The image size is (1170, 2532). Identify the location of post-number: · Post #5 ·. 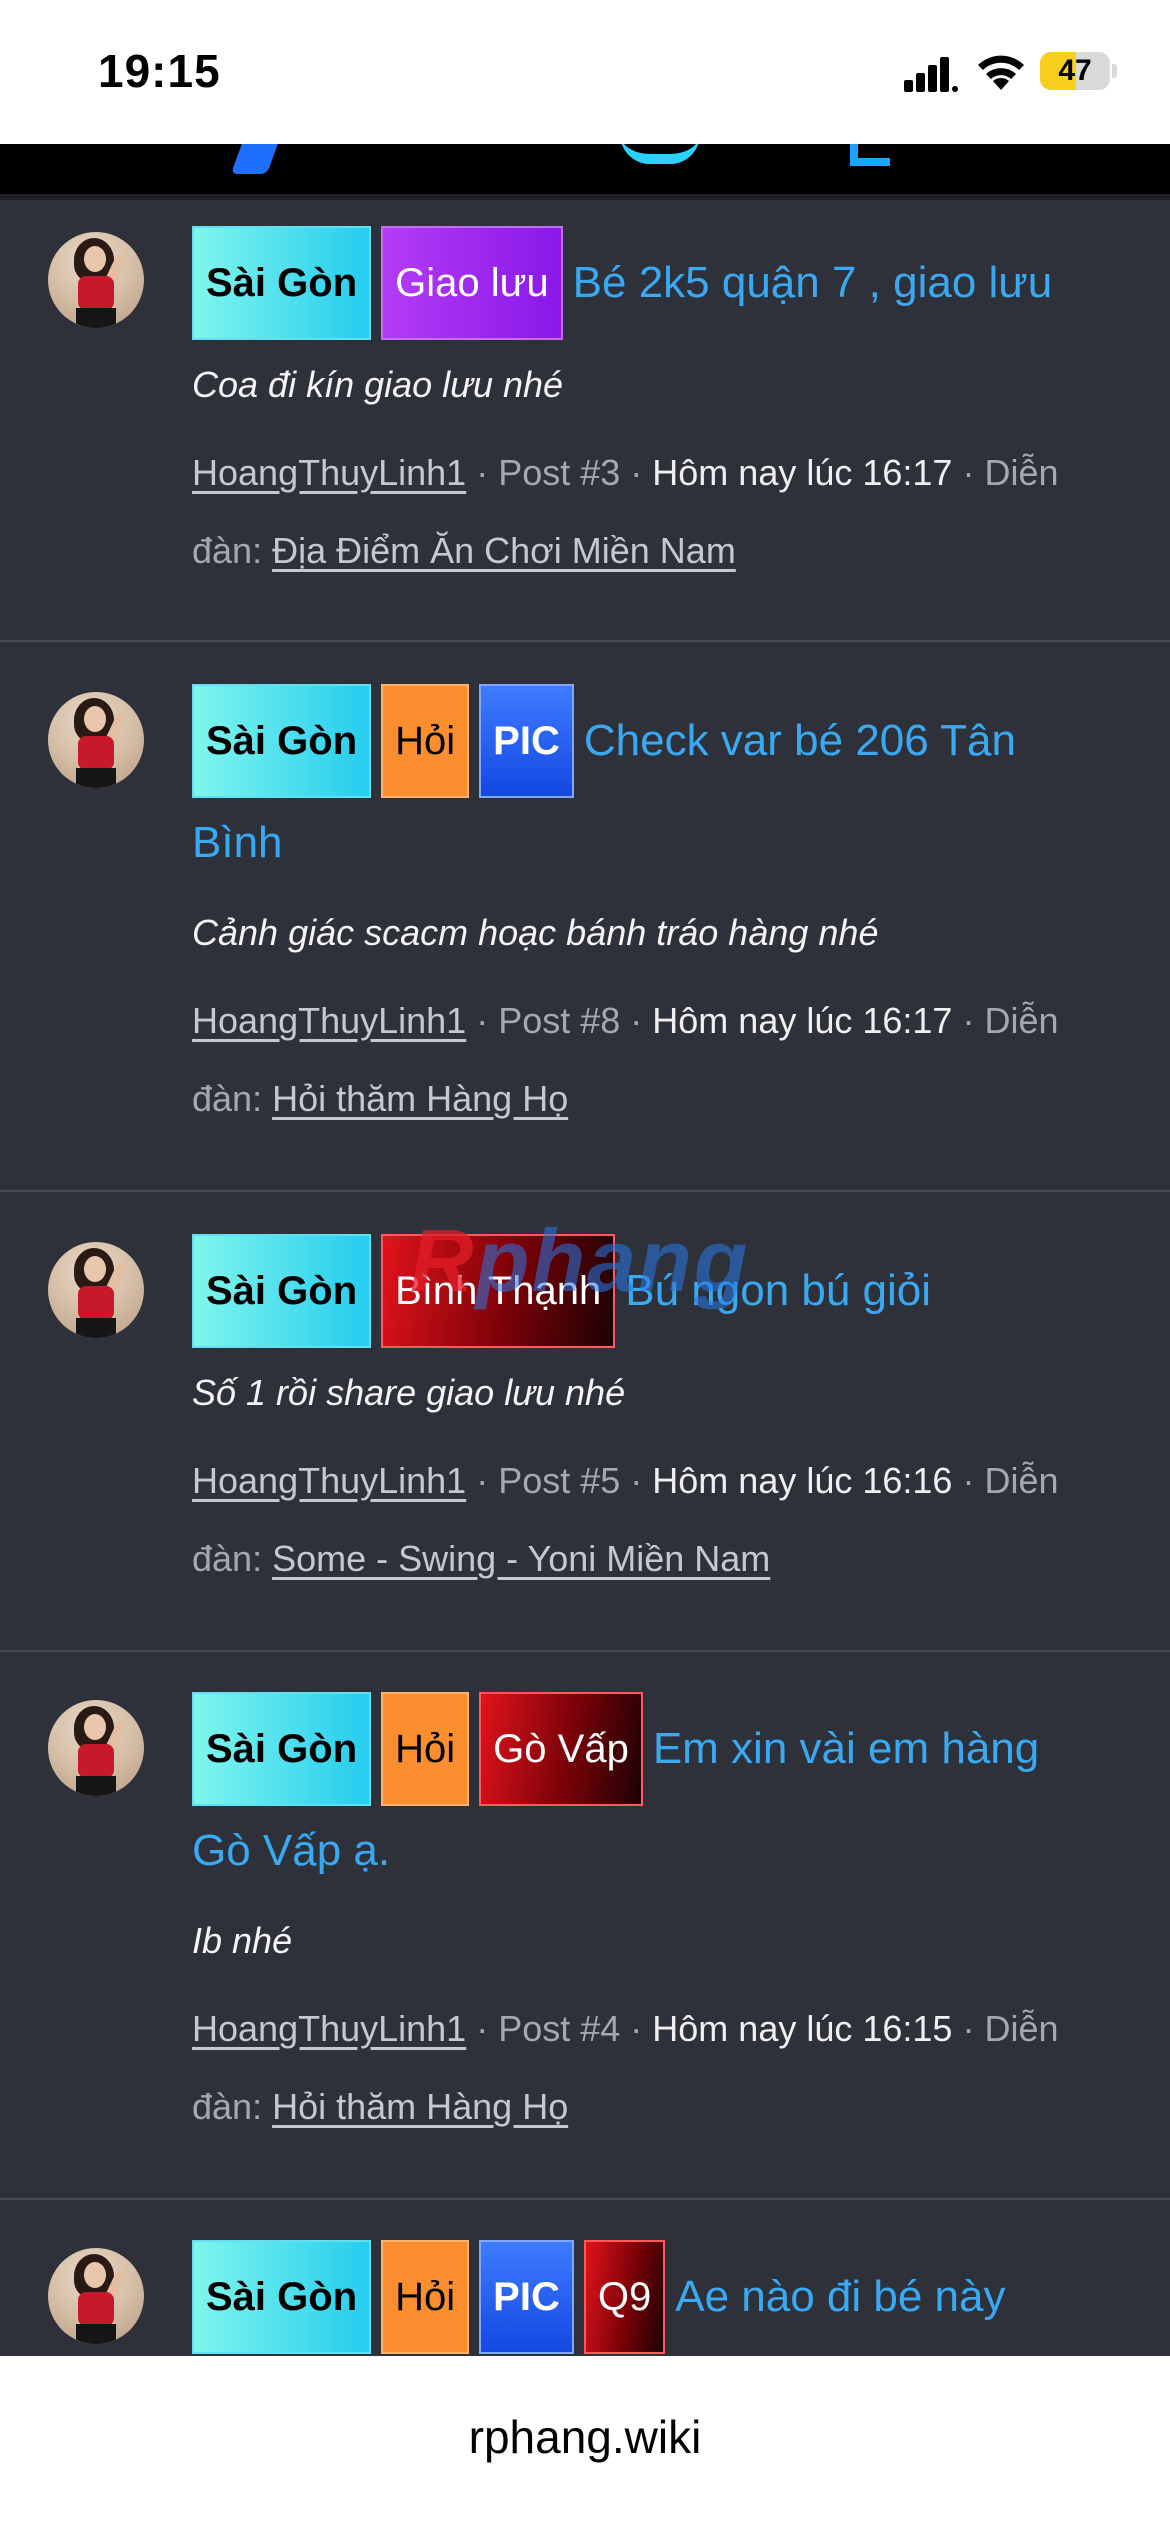
(559, 1480).